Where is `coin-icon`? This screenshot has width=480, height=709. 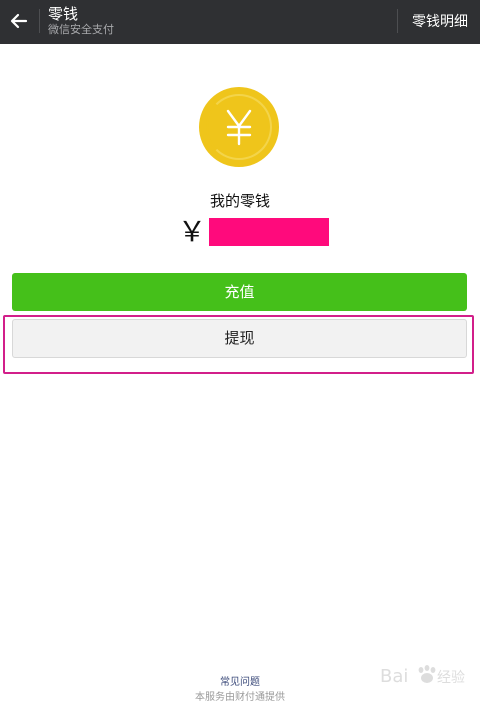
coin-icon is located at coordinates (239, 127).